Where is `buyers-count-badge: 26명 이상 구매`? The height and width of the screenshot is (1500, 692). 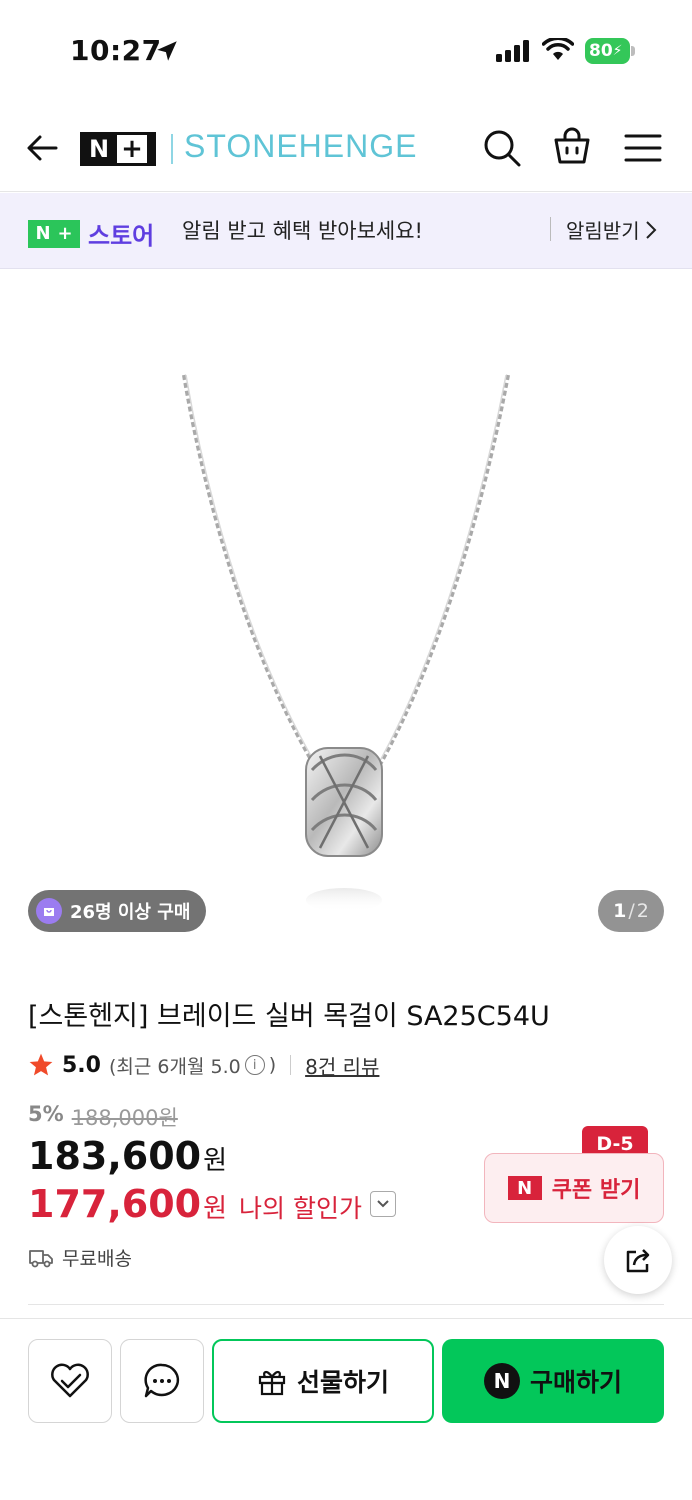
buyers-count-badge: 26명 이상 구매 is located at coordinates (117, 911).